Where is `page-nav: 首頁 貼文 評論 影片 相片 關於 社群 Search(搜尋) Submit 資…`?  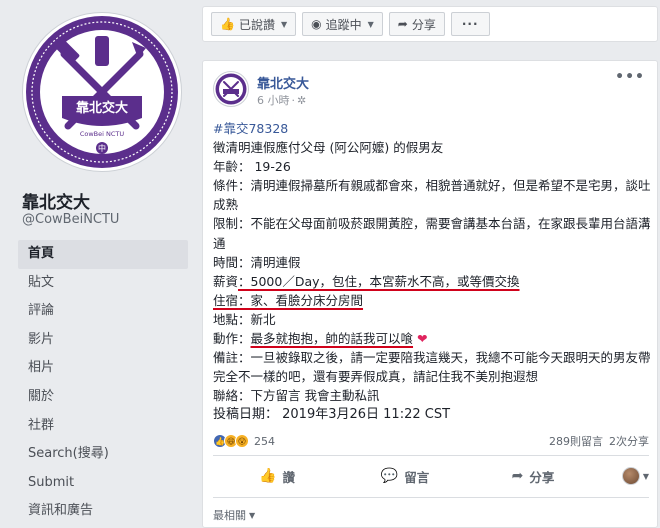 page-nav: 首頁 貼文 評論 影片 相片 關於 社群 Search(搜尋) Submit 資… is located at coordinates (103, 383).